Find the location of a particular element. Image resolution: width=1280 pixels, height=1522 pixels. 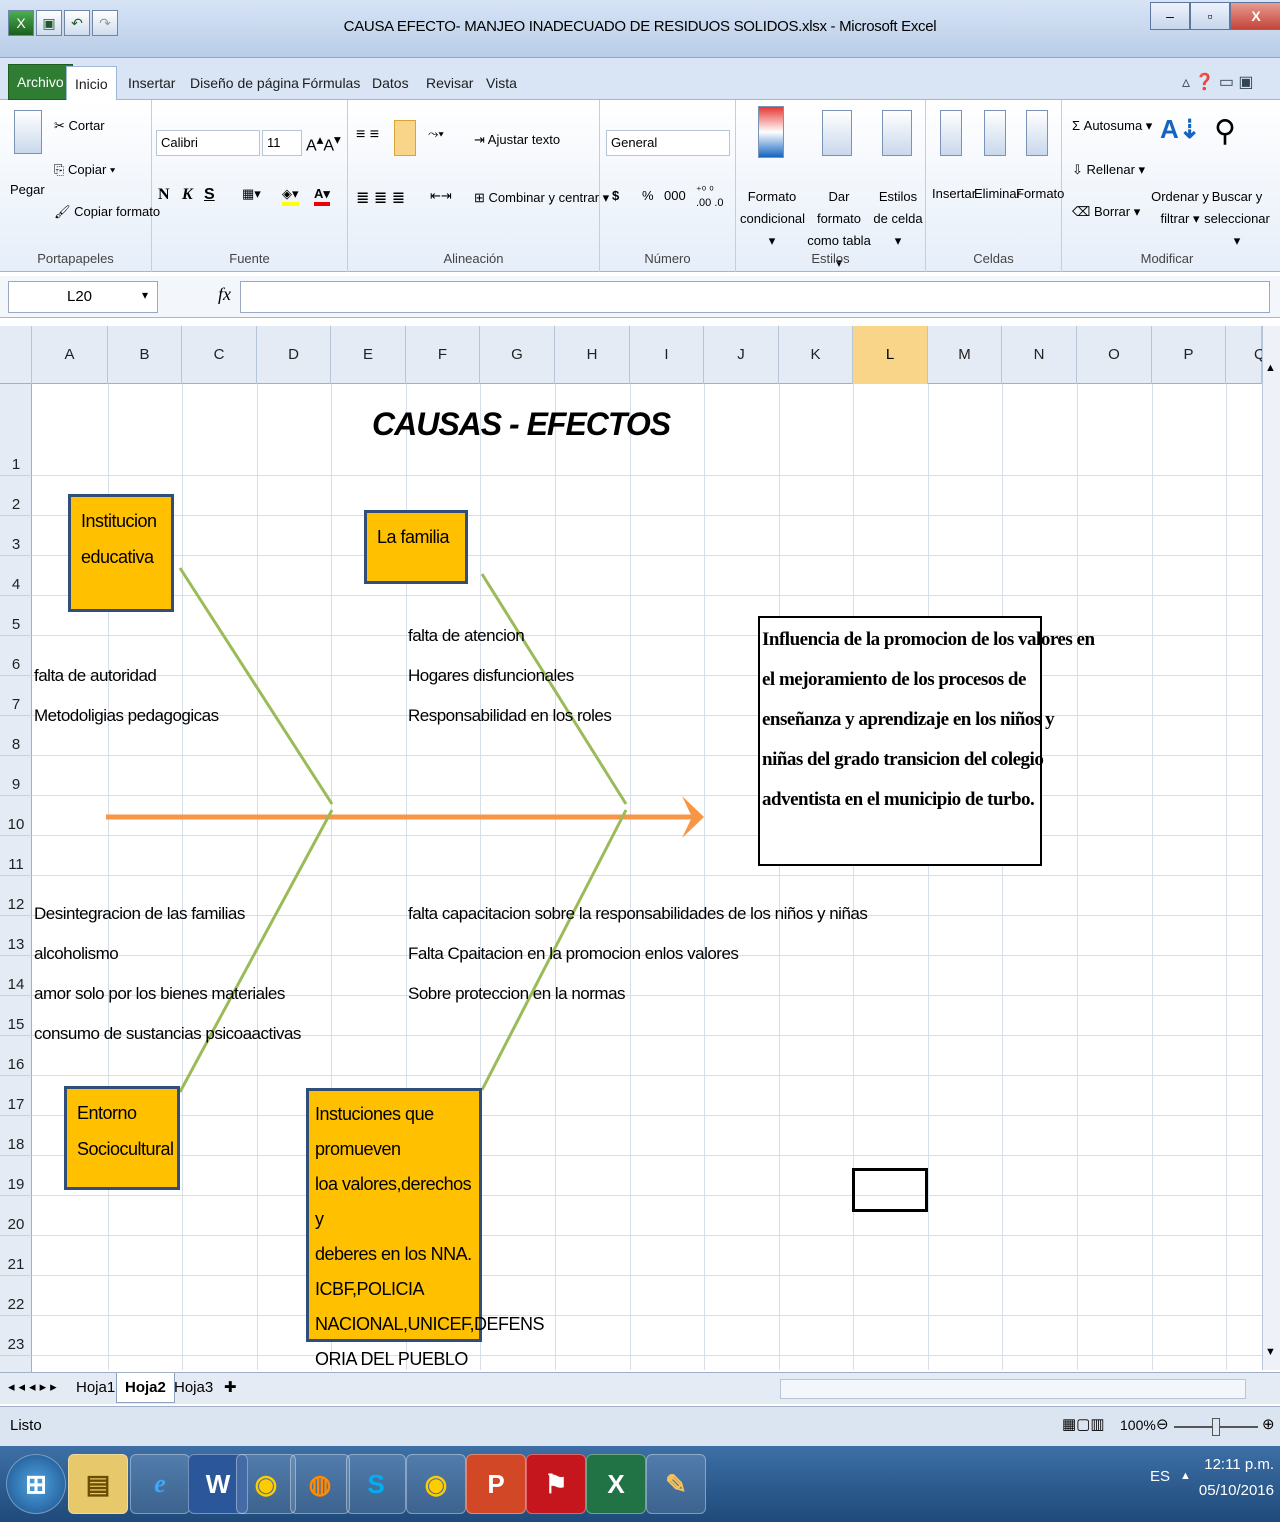

thousands-button: 000 is located at coordinates (675, 195).